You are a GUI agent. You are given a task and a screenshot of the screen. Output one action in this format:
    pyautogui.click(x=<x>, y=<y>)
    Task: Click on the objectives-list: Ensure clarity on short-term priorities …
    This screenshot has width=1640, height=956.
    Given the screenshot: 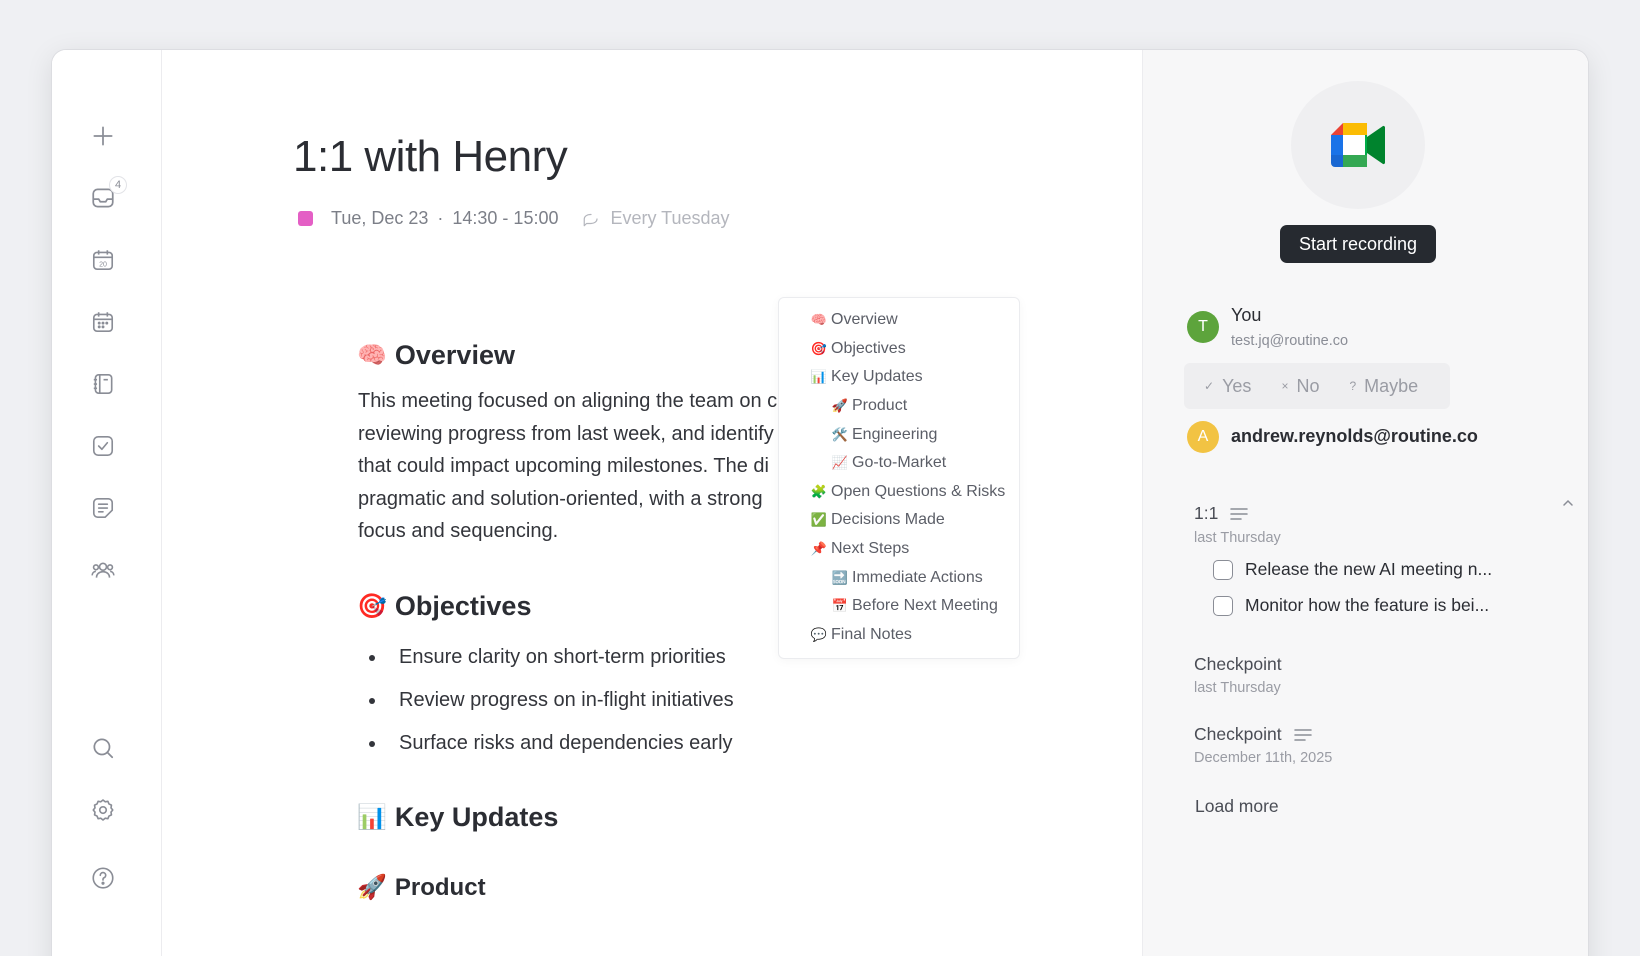 What is the action you would take?
    pyautogui.click(x=546, y=700)
    